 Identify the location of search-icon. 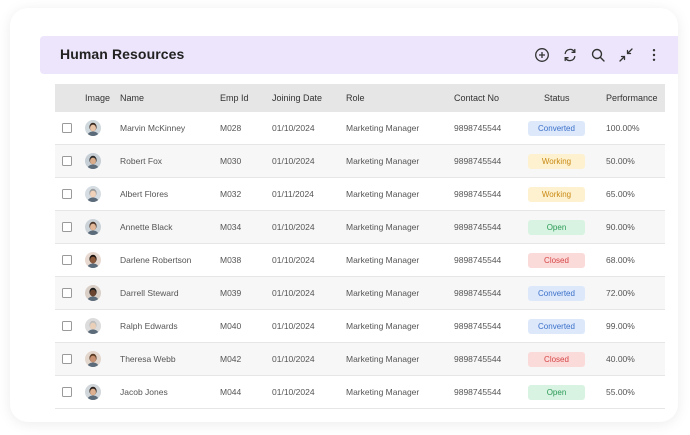
(598, 55).